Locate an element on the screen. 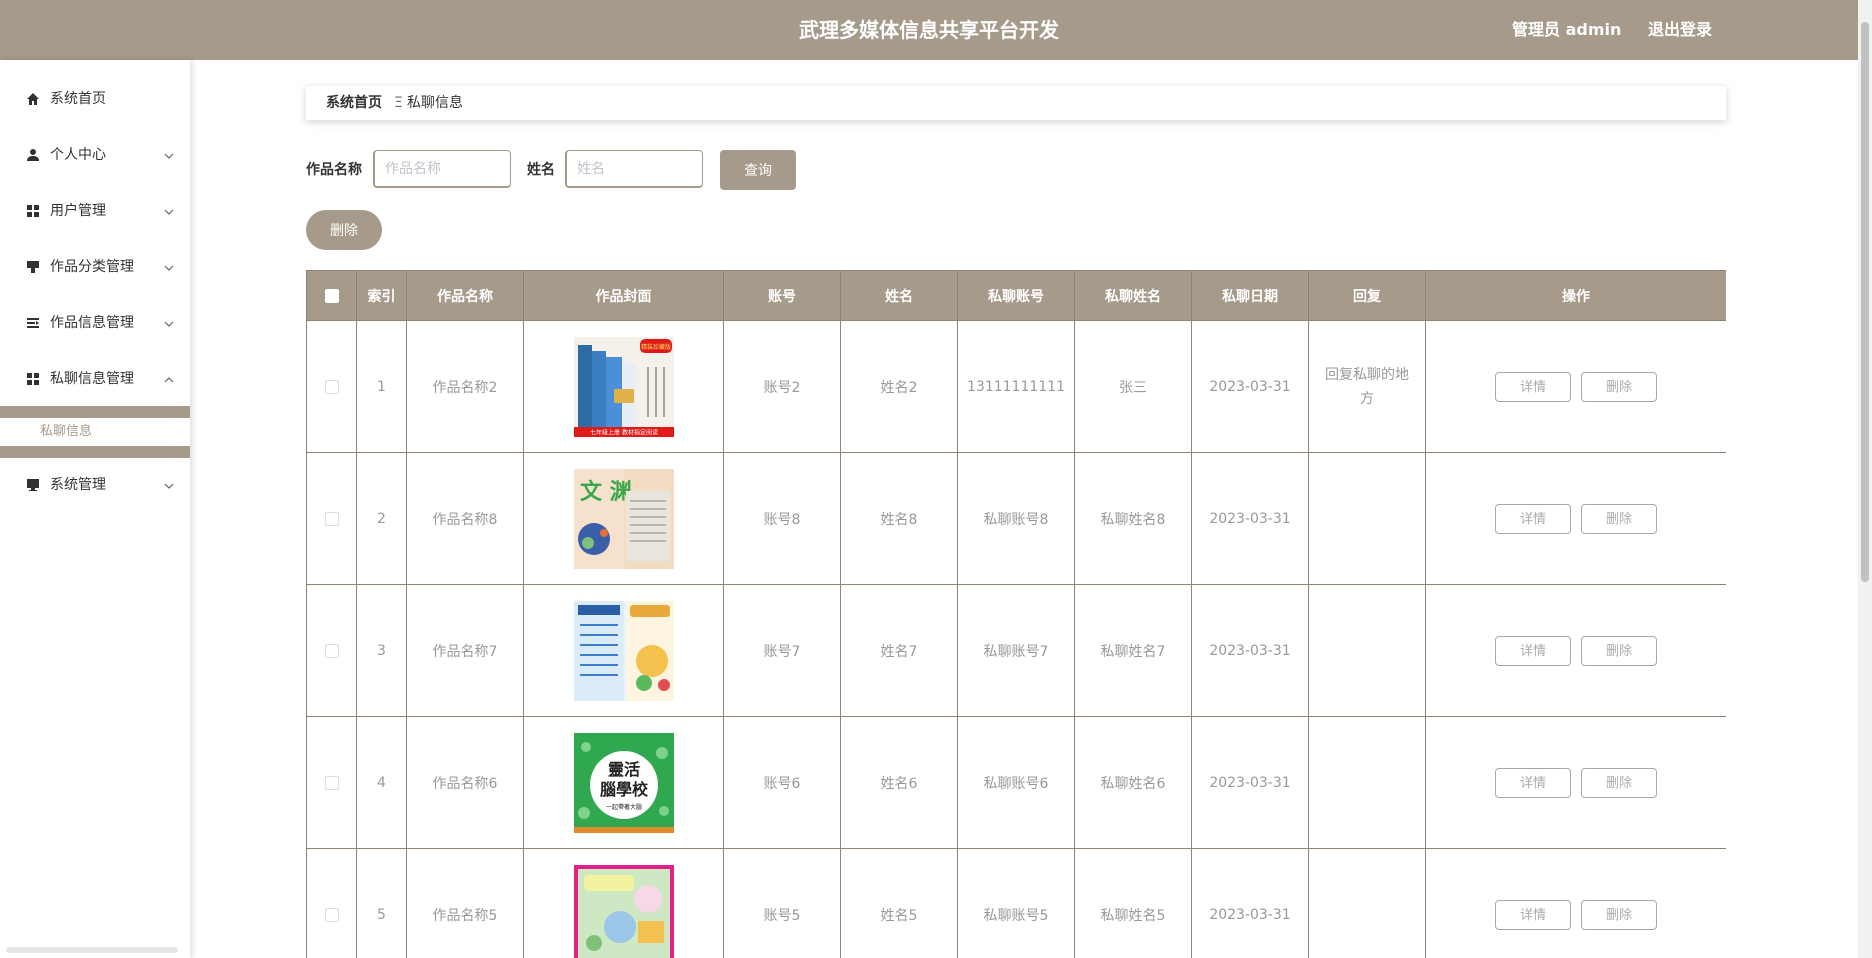  sidebar-item-private-chat-management: 私聊信息管理 is located at coordinates (95, 379).